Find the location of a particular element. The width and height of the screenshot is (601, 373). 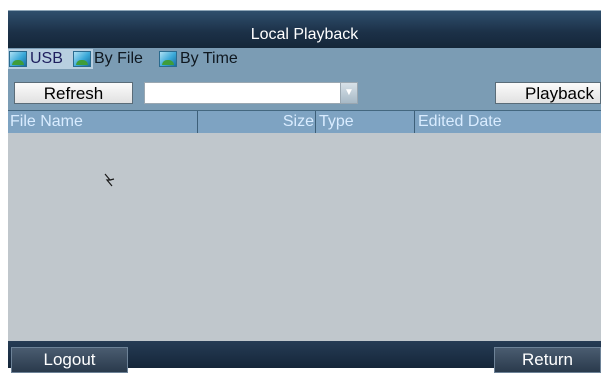

title-bar: Local Playback is located at coordinates (304, 29).